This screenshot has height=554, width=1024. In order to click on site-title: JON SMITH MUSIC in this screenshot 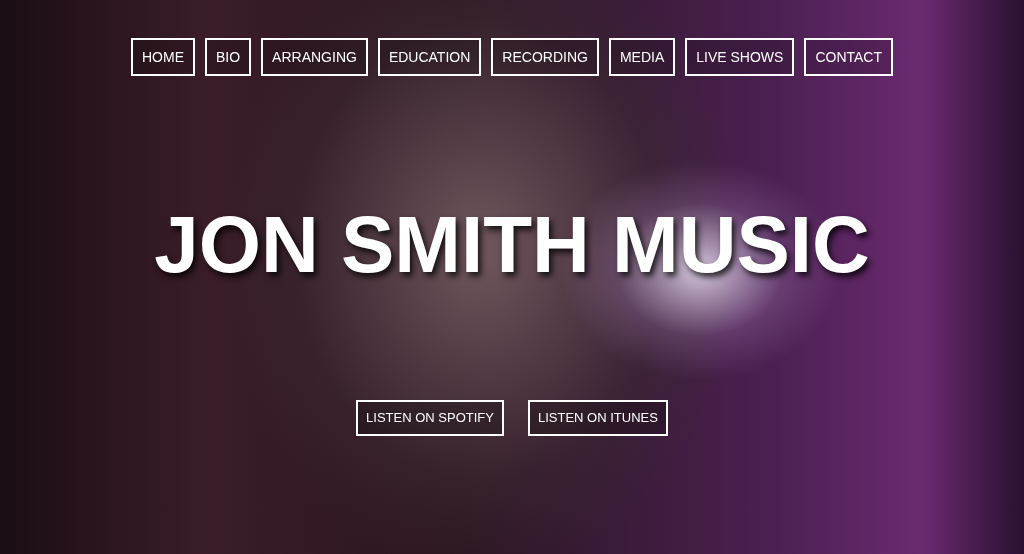, I will do `click(512, 245)`.